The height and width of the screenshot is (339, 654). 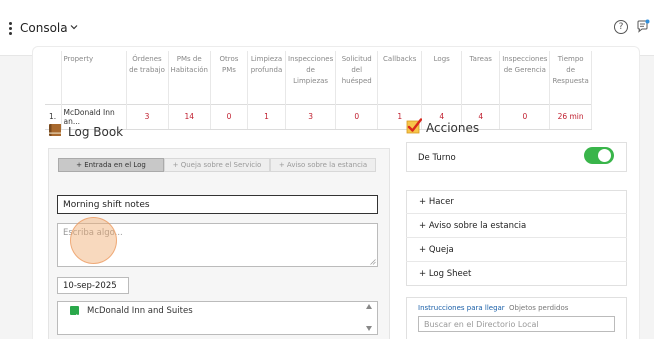 What do you see at coordinates (516, 324) in the screenshot?
I see `directory-search-input` at bounding box center [516, 324].